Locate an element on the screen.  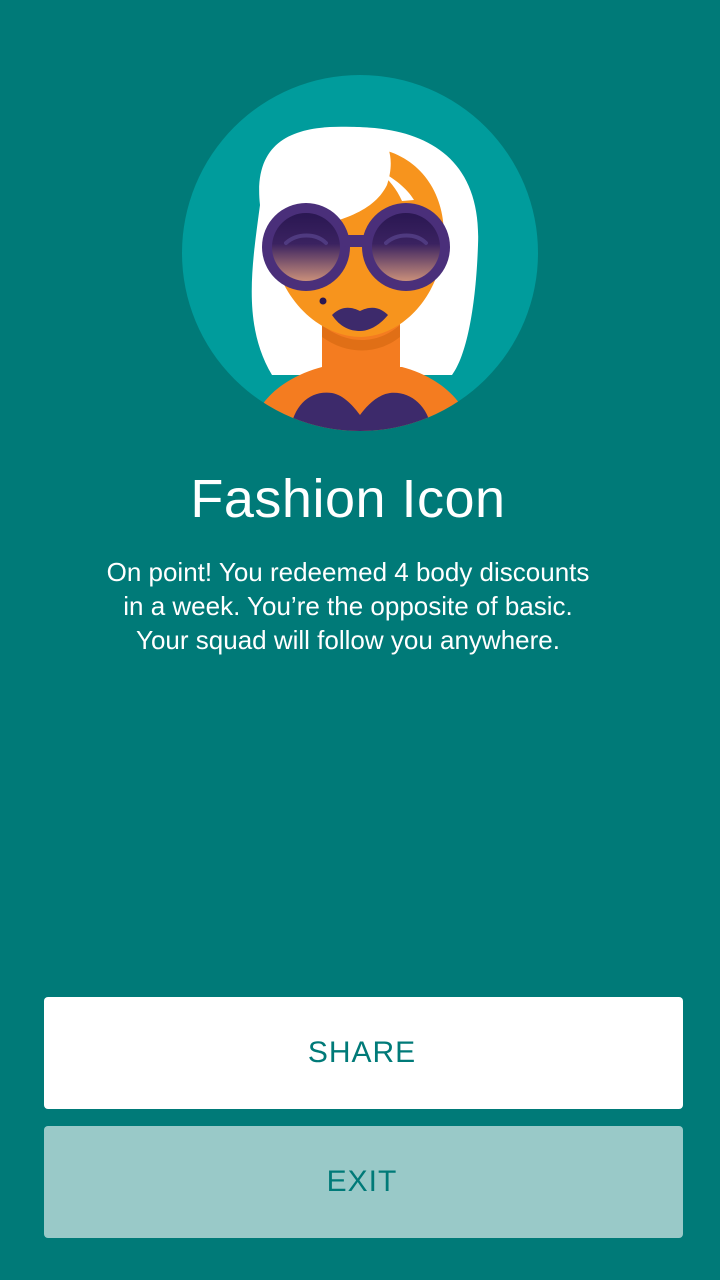
fashion-woman-sunglasses-icon is located at coordinates (360, 253).